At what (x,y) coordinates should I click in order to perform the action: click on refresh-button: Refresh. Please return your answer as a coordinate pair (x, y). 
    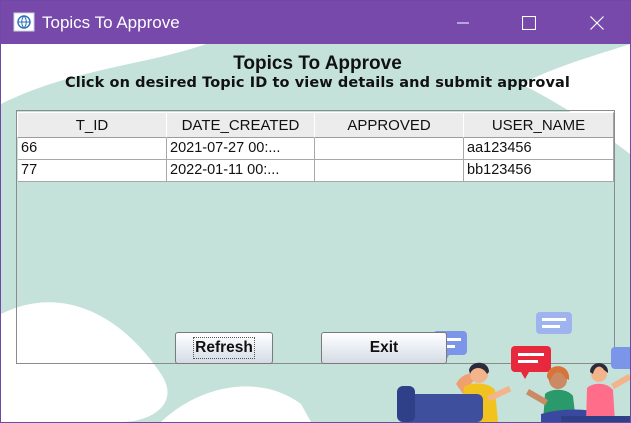
    Looking at the image, I should click on (224, 348).